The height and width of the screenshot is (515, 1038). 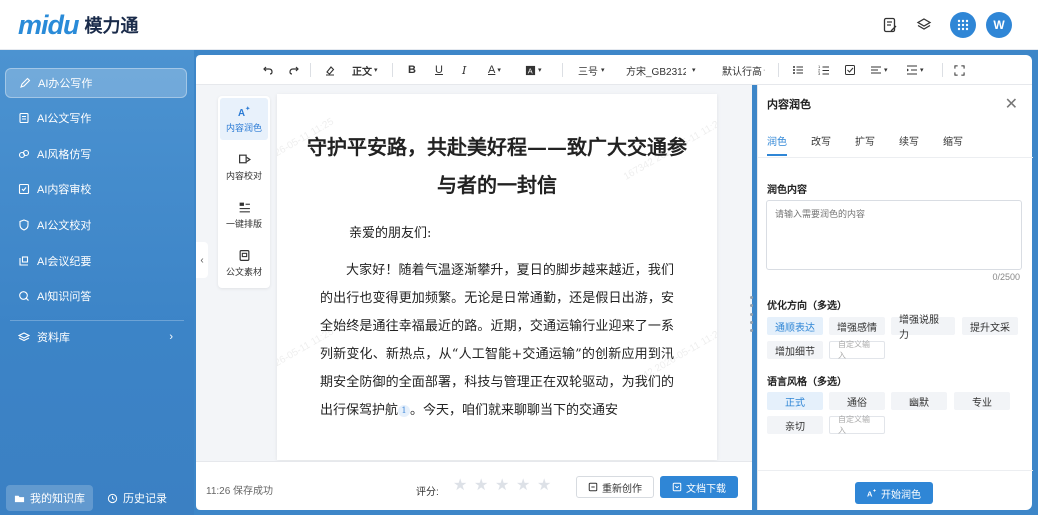 I want to click on sidebar-item-label: AI公文校对, so click(x=64, y=226).